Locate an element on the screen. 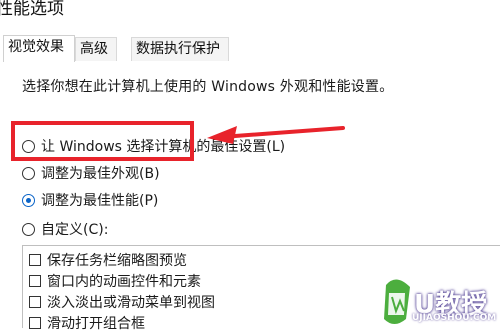 This screenshot has width=500, height=333. effect-item: 窗口内的动画控件和元素 is located at coordinates (115, 281).